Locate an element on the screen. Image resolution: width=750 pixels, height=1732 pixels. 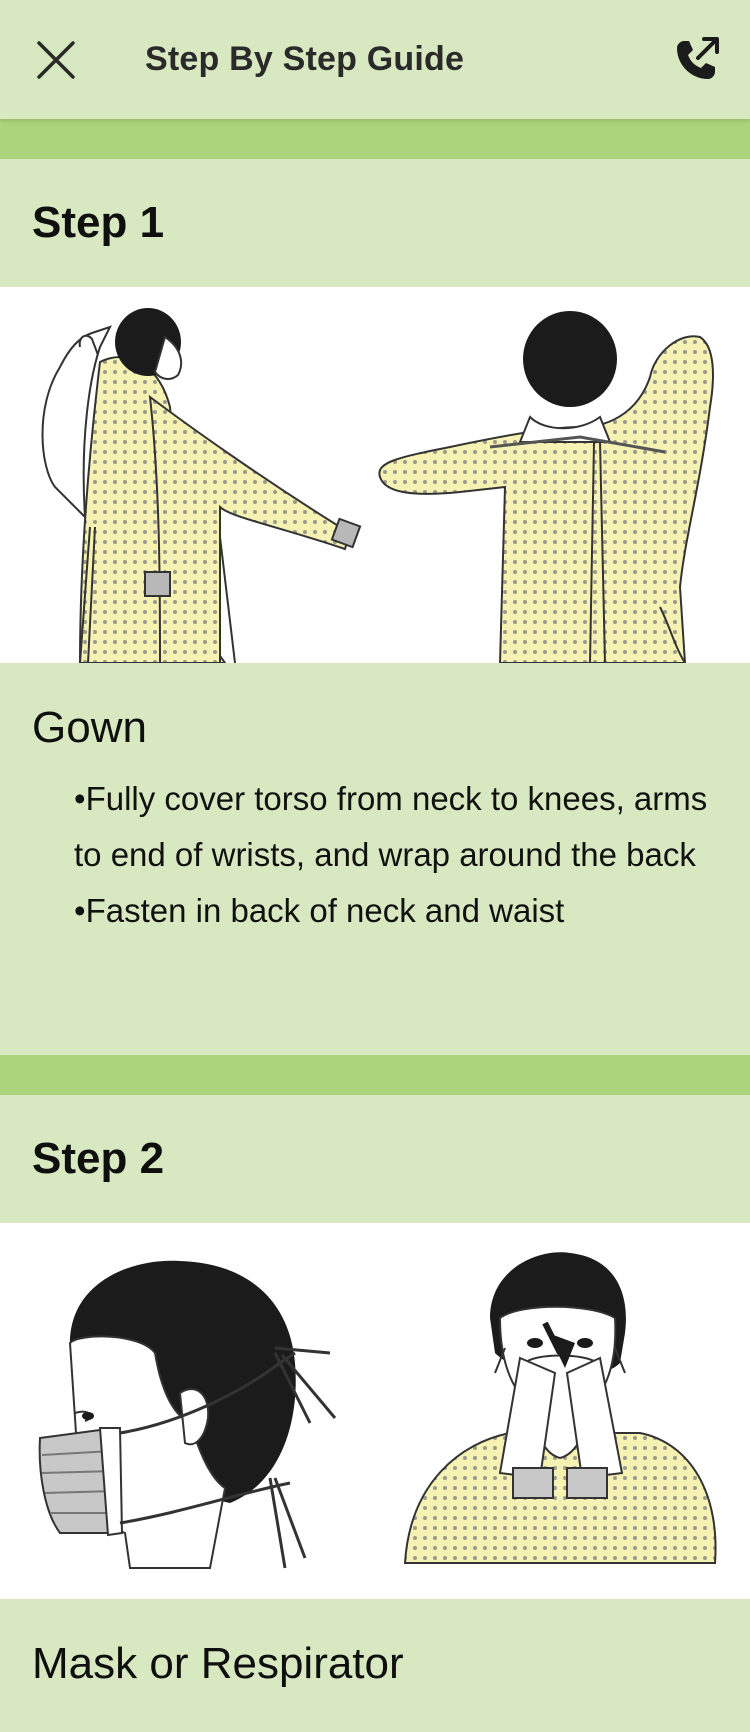
close-icon is located at coordinates (56, 60).